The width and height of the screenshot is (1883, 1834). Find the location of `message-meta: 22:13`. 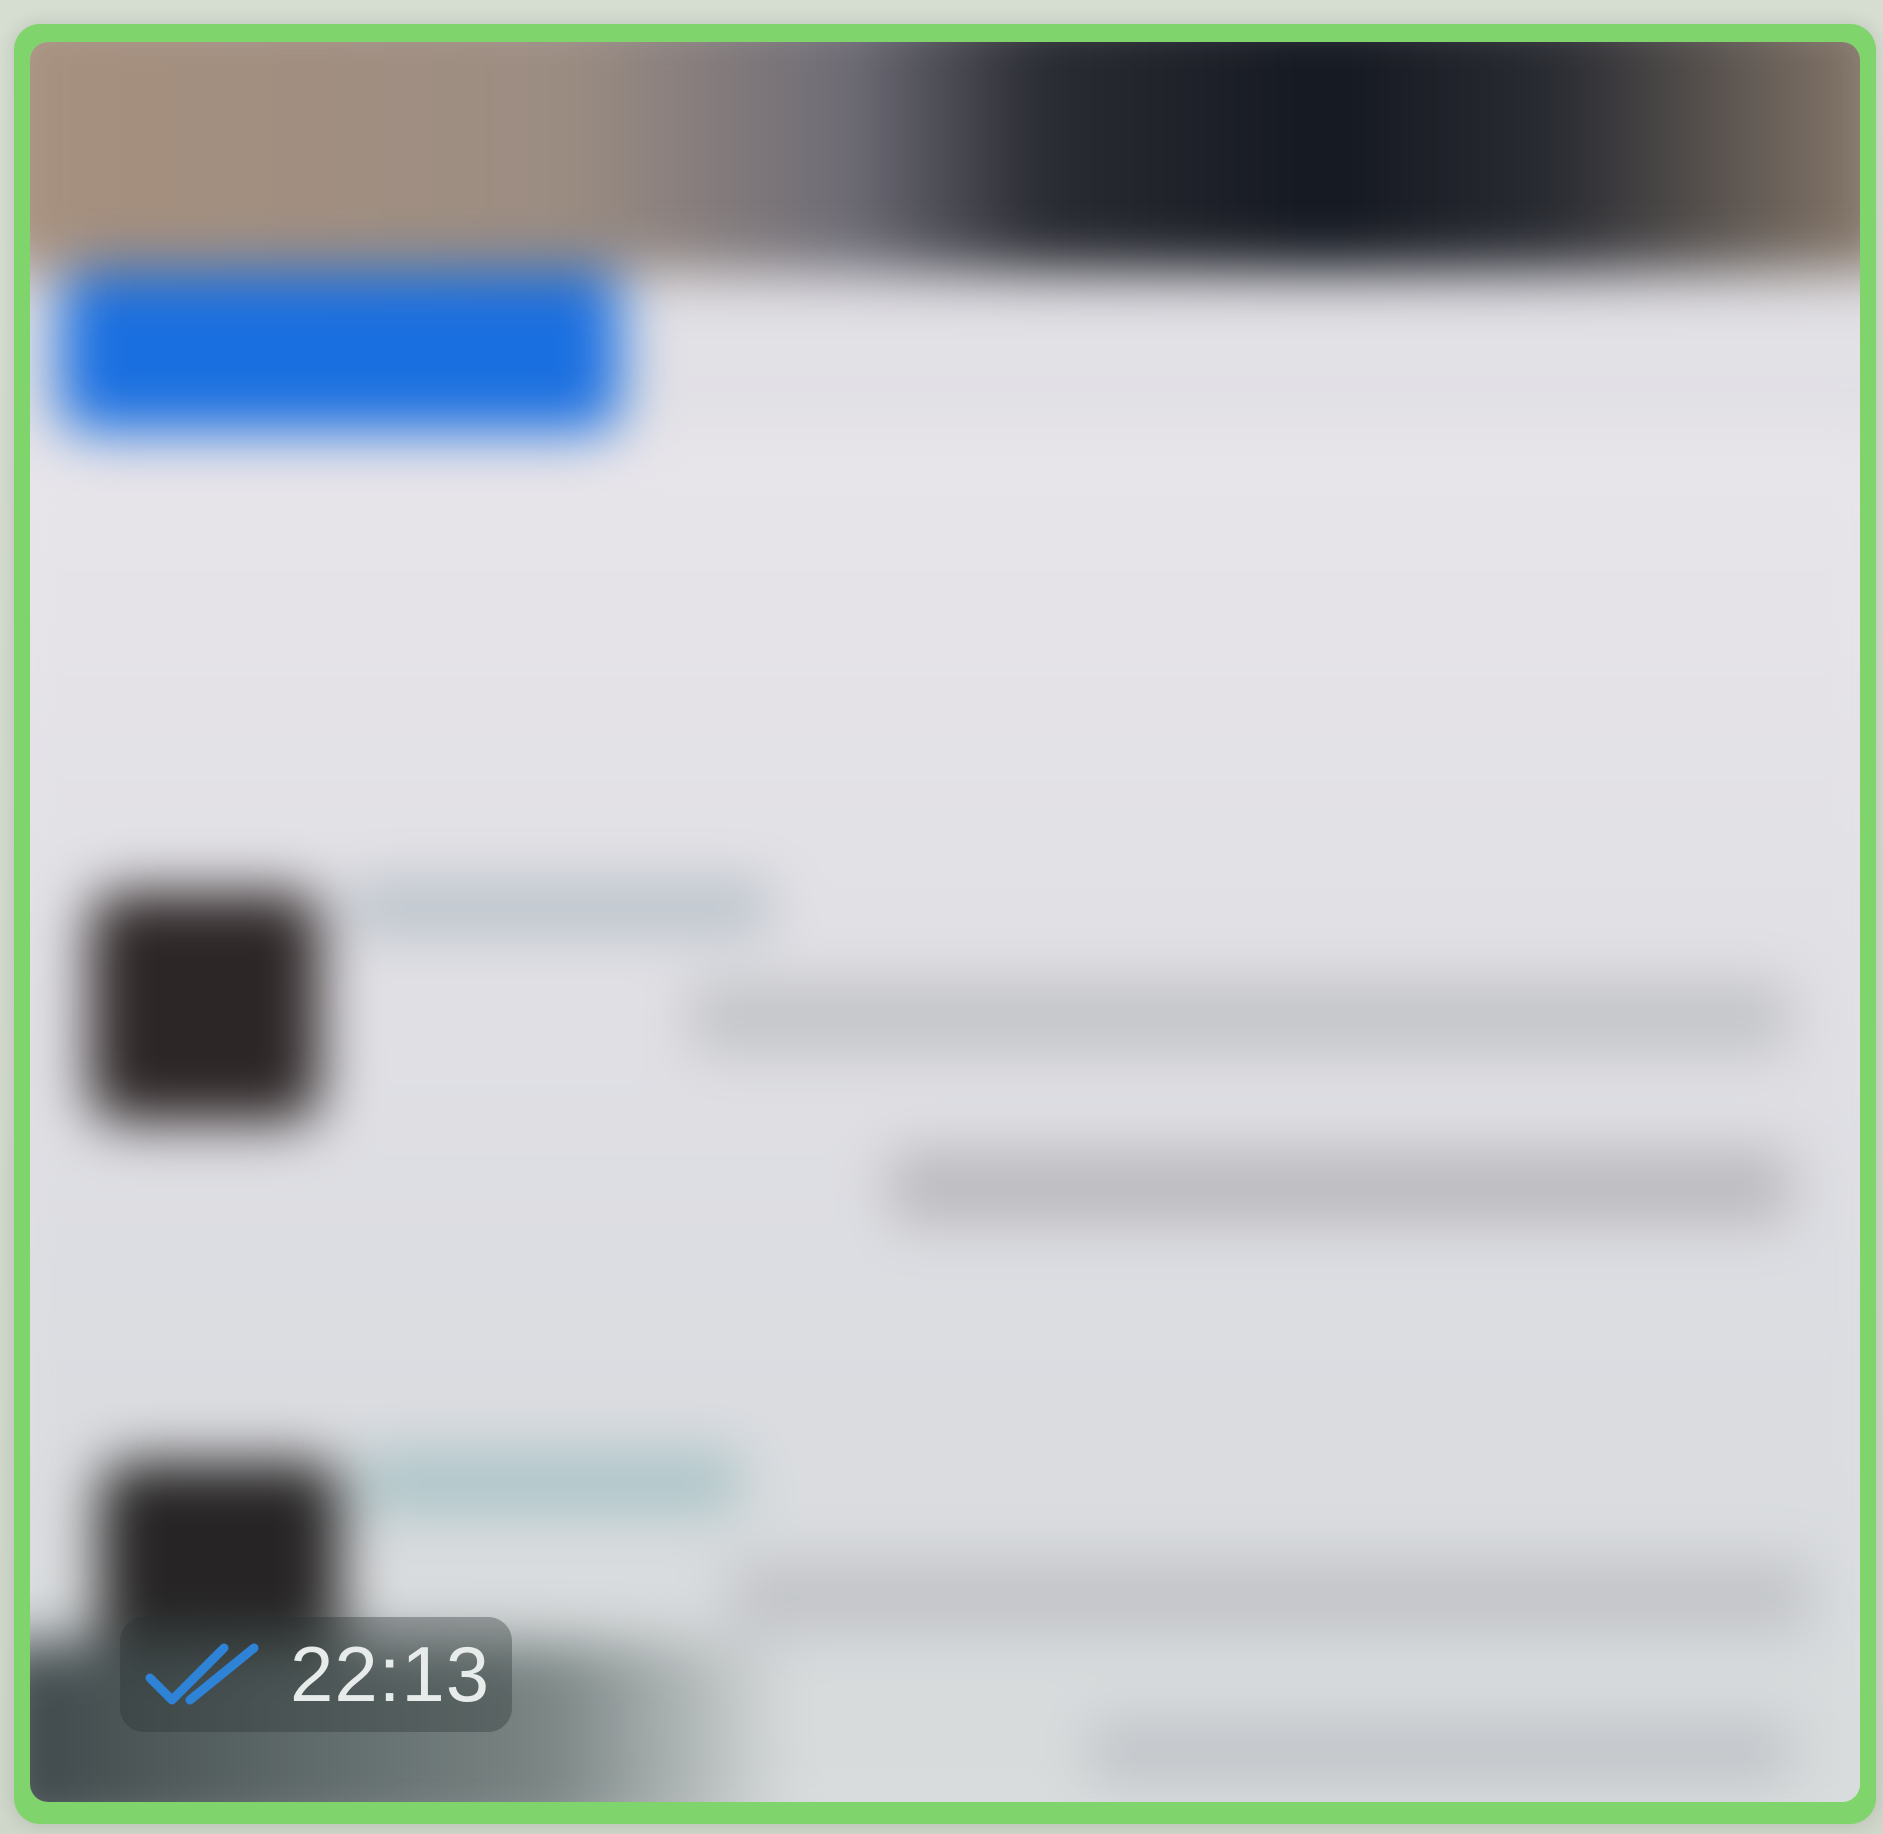

message-meta: 22:13 is located at coordinates (316, 1674).